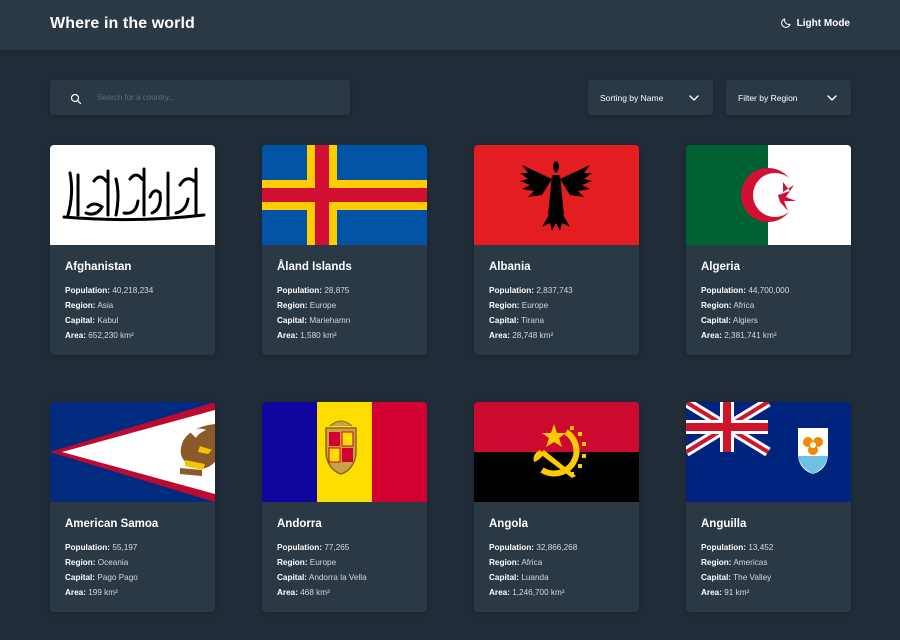  I want to click on region-value: Americas, so click(750, 562).